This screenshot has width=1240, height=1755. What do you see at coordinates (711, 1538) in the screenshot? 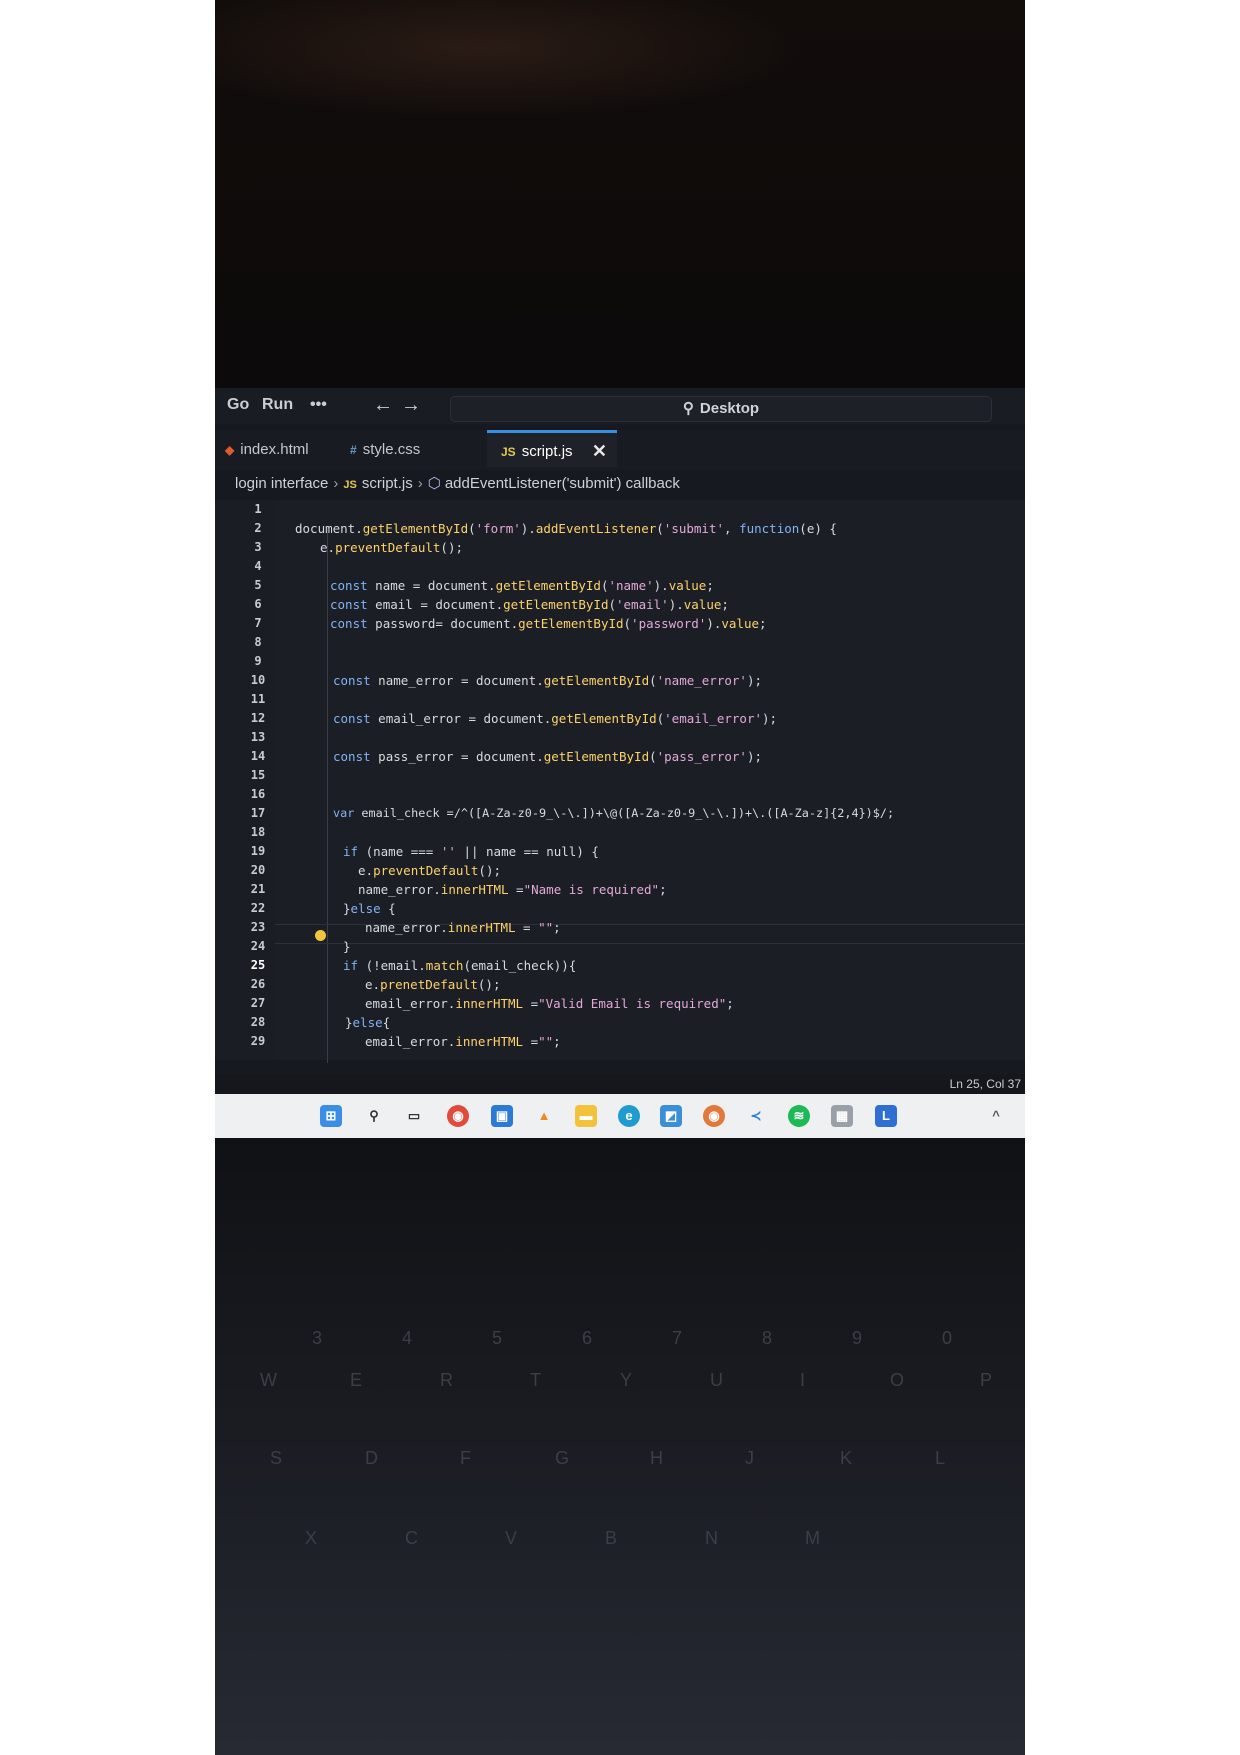
I see `keyboard-key: N` at bounding box center [711, 1538].